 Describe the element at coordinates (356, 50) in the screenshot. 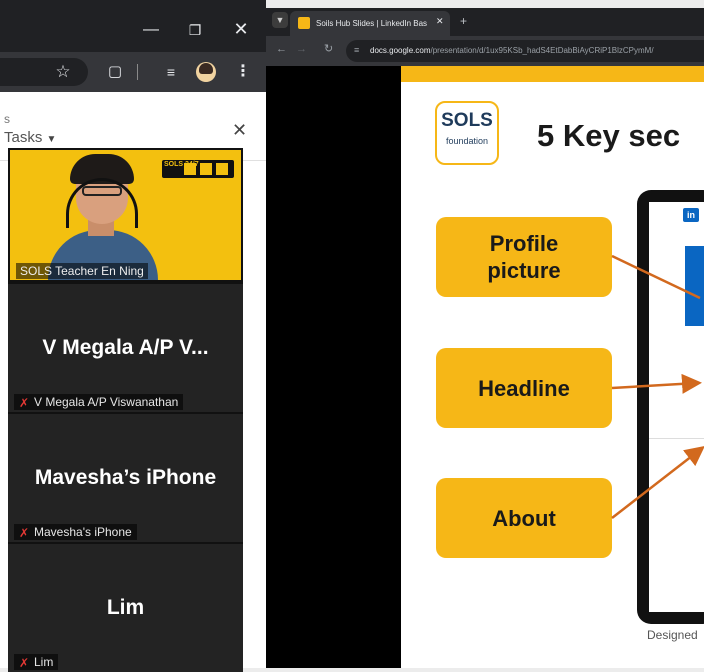

I see `site-info-icon: ≡` at that location.